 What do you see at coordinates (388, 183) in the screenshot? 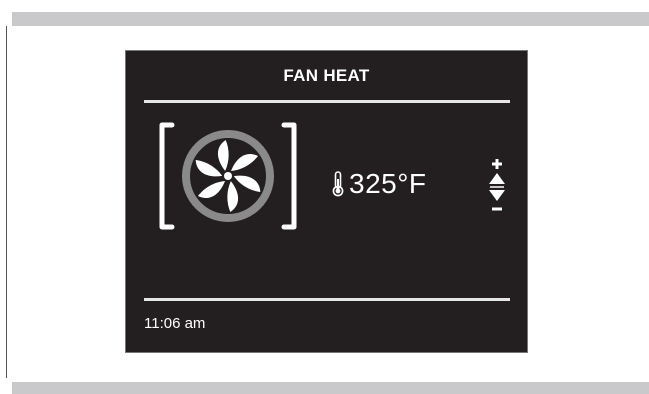
I see `temperature-value: 325°F` at bounding box center [388, 183].